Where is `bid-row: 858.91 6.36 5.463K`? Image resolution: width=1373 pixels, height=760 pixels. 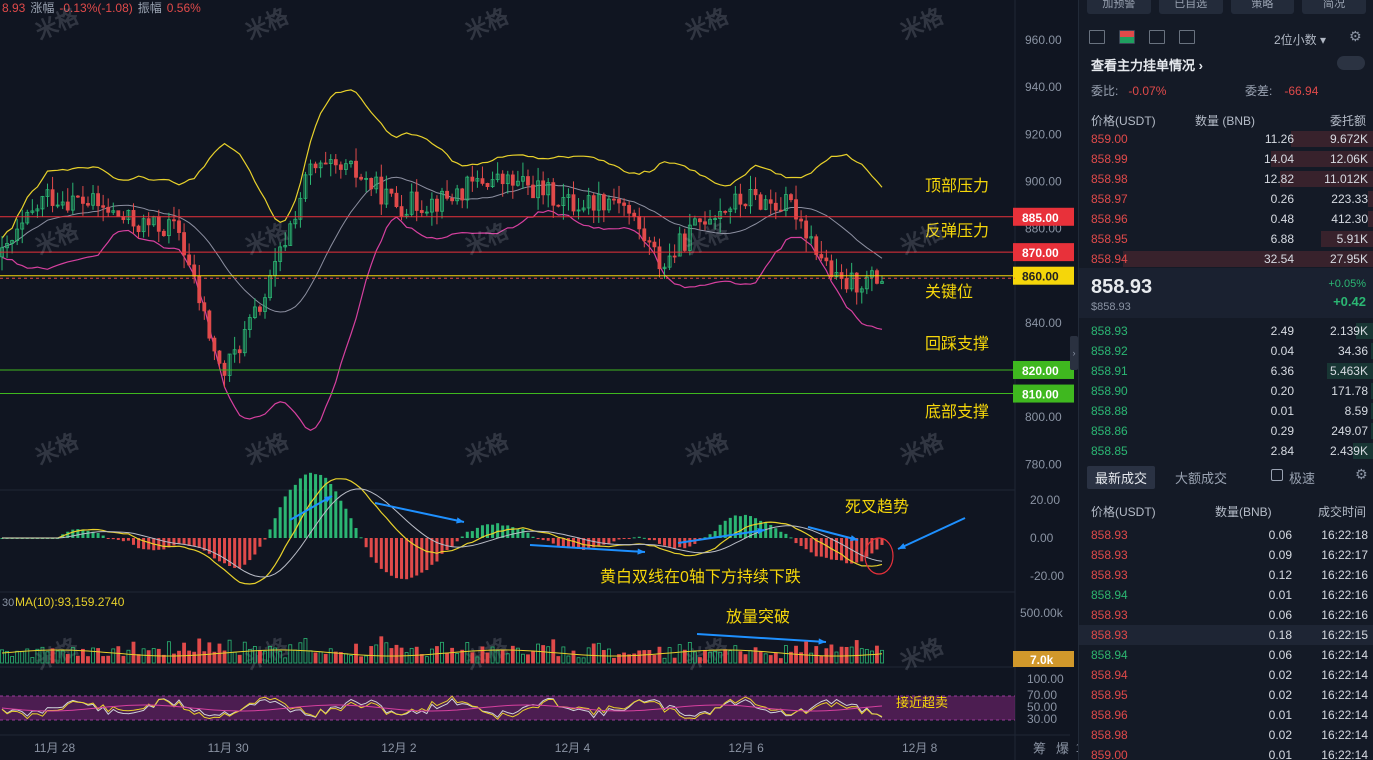 bid-row: 858.91 6.36 5.463K is located at coordinates (1226, 371).